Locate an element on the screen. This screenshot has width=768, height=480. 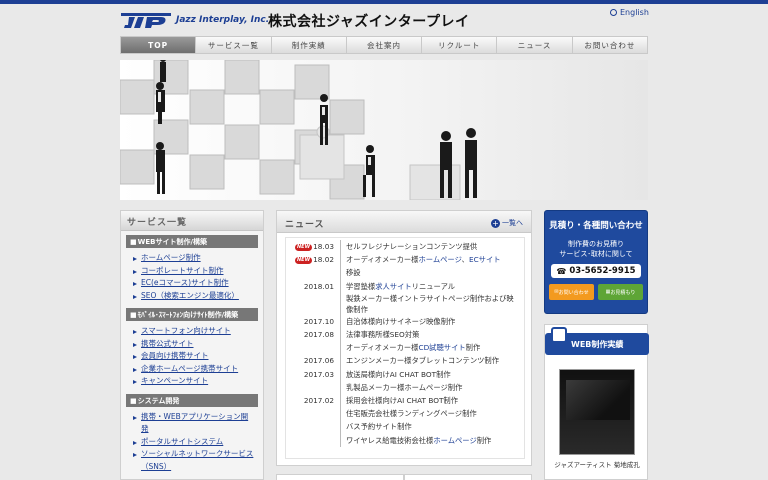
sidebar-link-app: 携帯・WEBアプリケーション開発 is located at coordinates (194, 423).